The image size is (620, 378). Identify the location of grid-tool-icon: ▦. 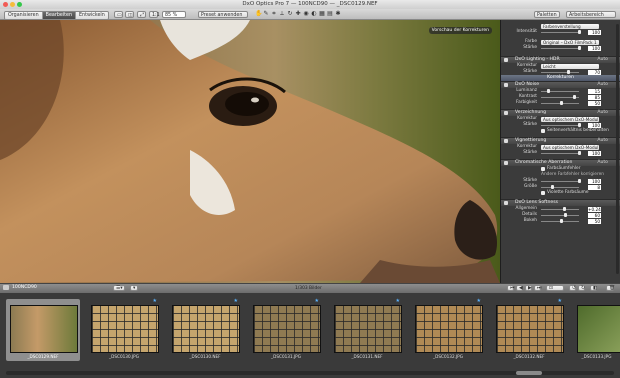
(322, 14).